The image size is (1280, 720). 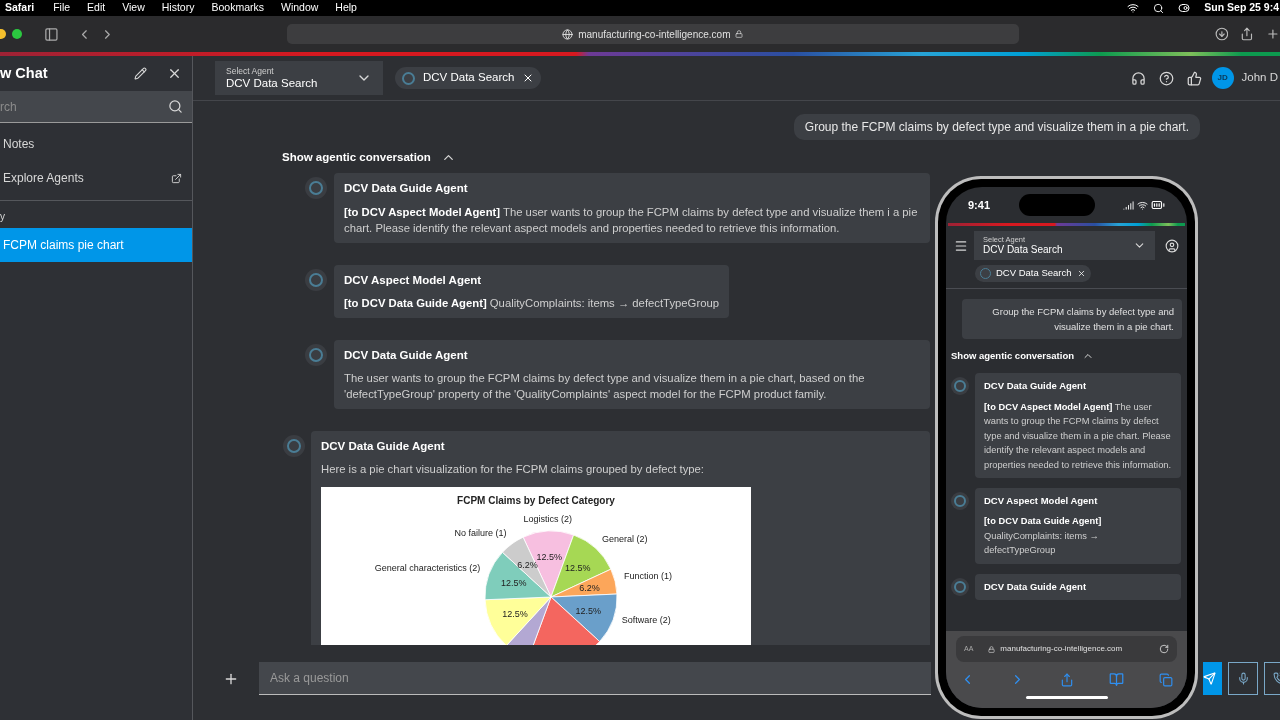 What do you see at coordinates (1166, 679) in the screenshot?
I see `tabs-icon` at bounding box center [1166, 679].